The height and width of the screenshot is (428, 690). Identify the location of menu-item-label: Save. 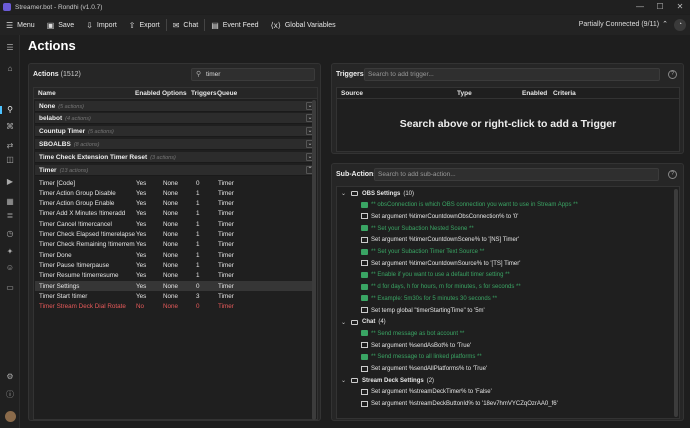
(66, 25).